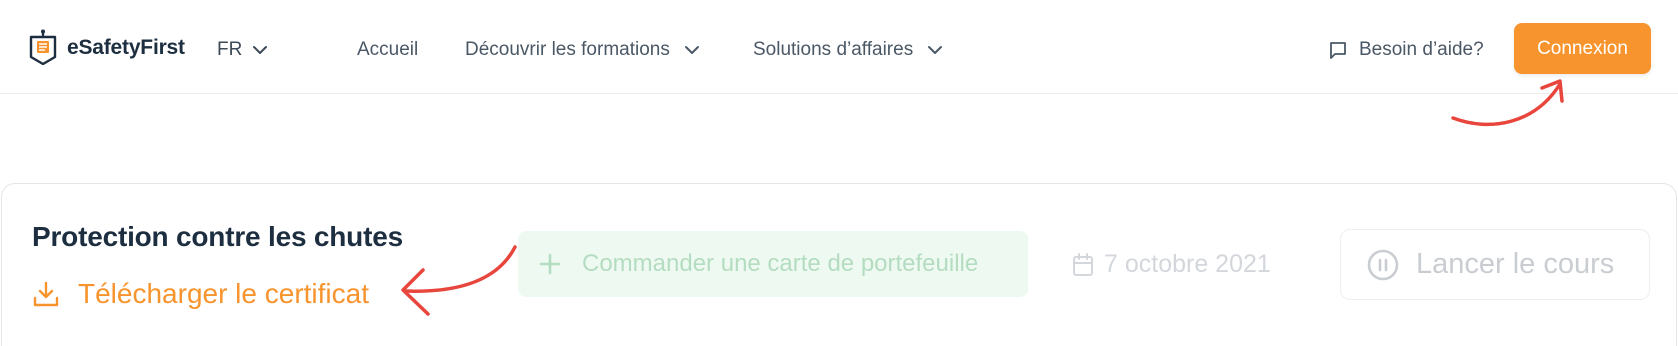  What do you see at coordinates (780, 263) in the screenshot?
I see `order-wallet-card-label: Commander une carte de portefeuille` at bounding box center [780, 263].